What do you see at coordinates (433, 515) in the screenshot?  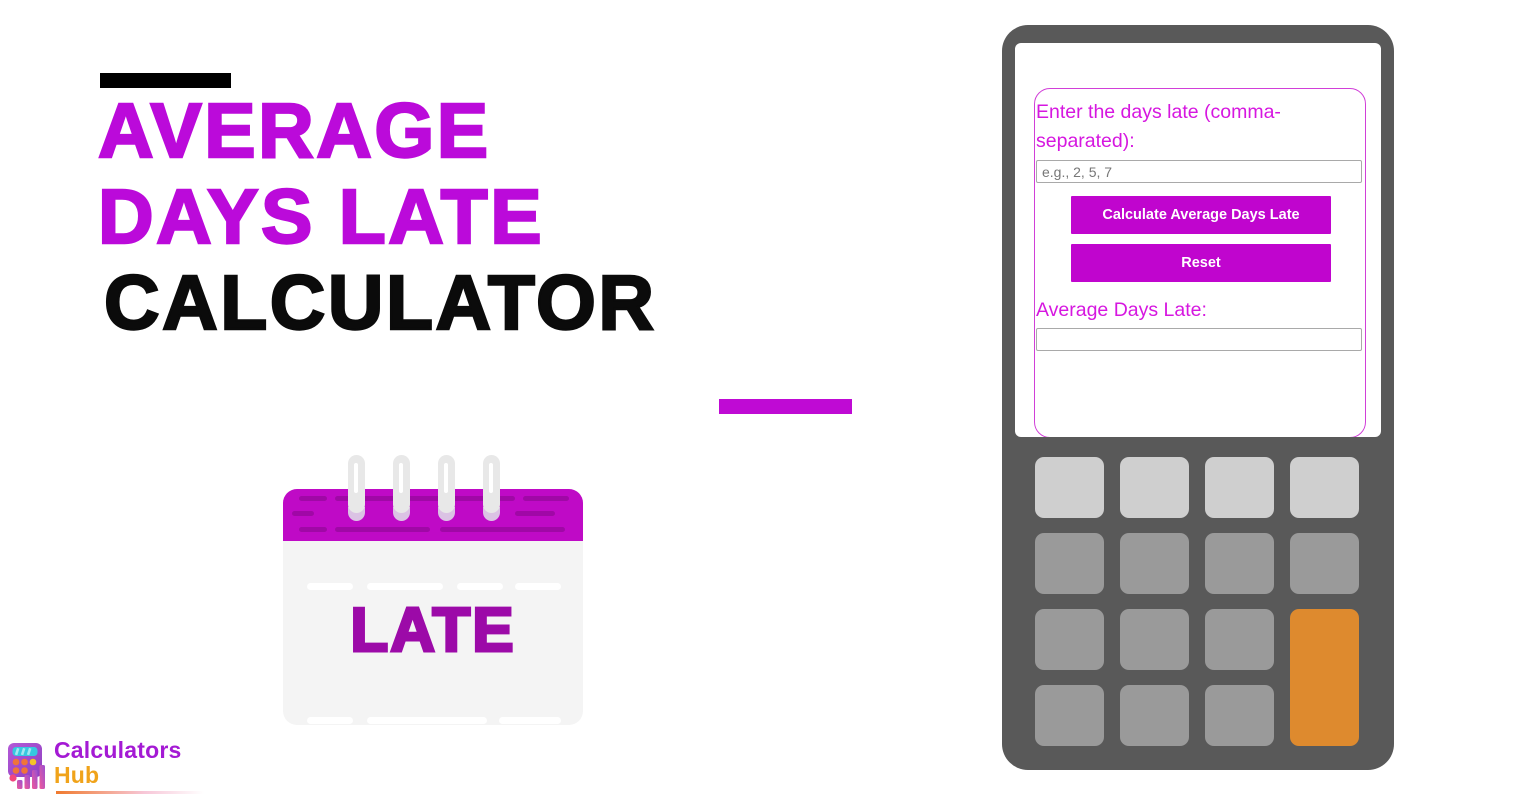 I see `calendar-header` at bounding box center [433, 515].